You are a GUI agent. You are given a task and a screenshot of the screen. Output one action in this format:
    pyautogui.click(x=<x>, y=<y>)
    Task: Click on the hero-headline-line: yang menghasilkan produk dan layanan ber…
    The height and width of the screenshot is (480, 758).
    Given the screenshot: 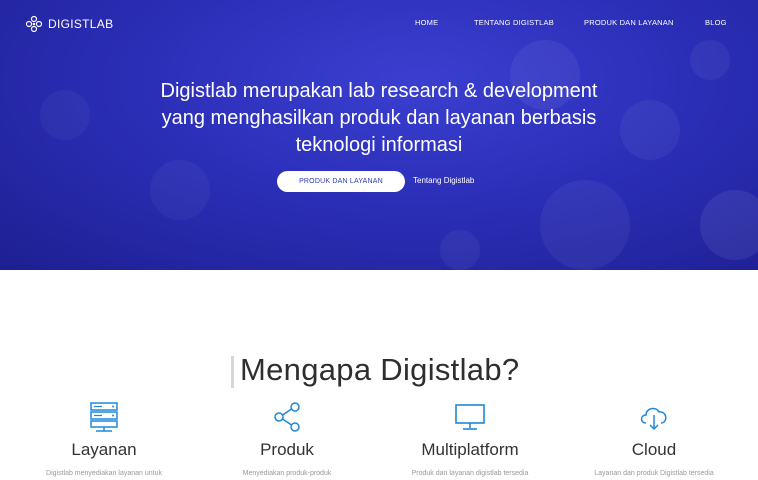 What is the action you would take?
    pyautogui.click(x=379, y=118)
    